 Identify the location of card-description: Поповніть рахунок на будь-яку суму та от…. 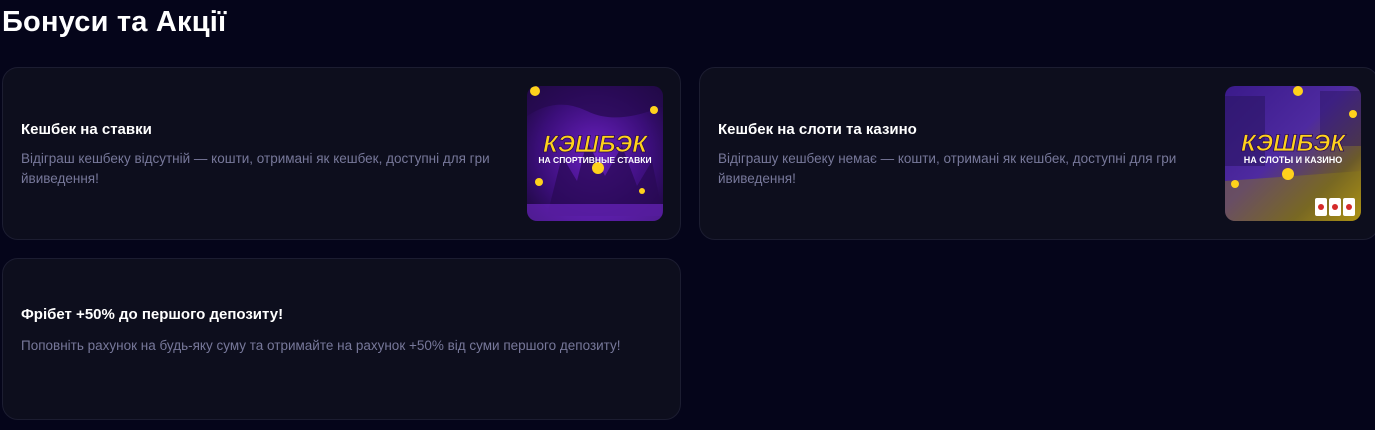
(321, 345).